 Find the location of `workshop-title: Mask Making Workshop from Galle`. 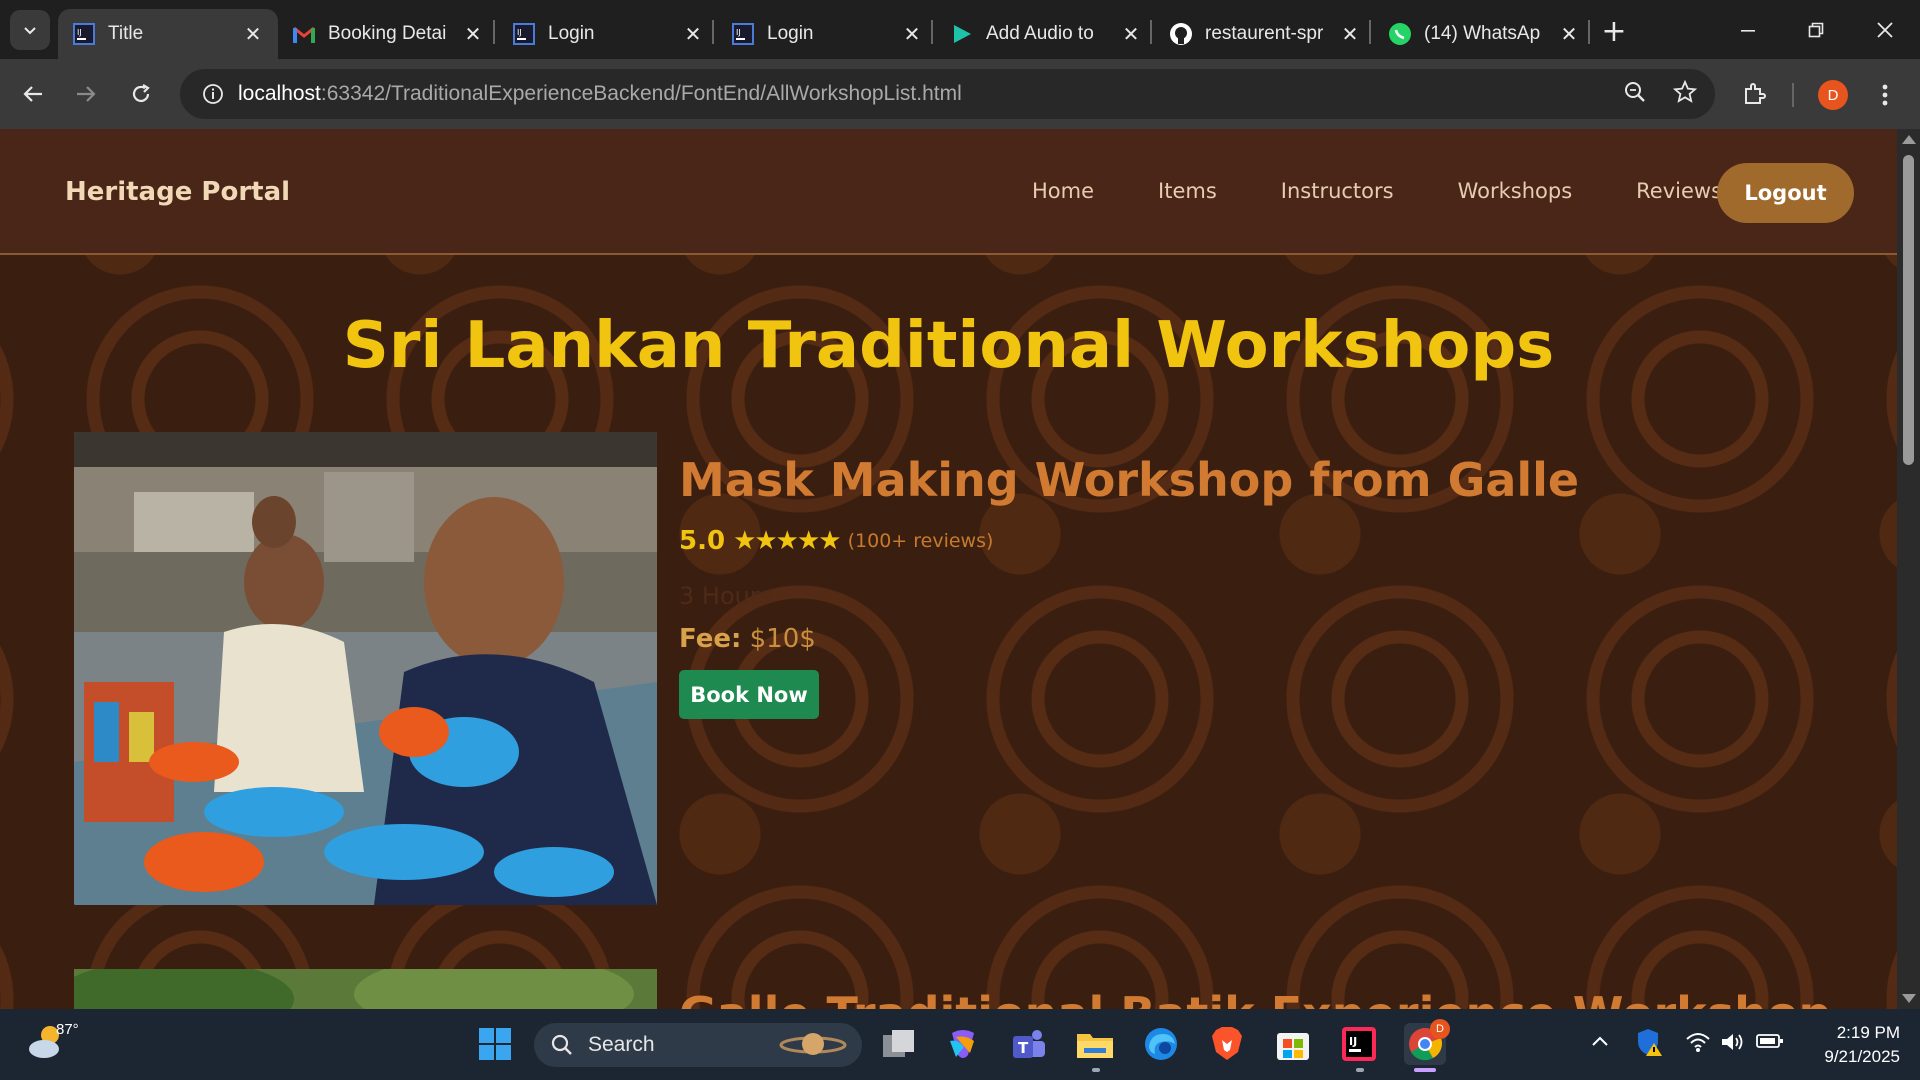

workshop-title: Mask Making Workshop from Galle is located at coordinates (1129, 480).